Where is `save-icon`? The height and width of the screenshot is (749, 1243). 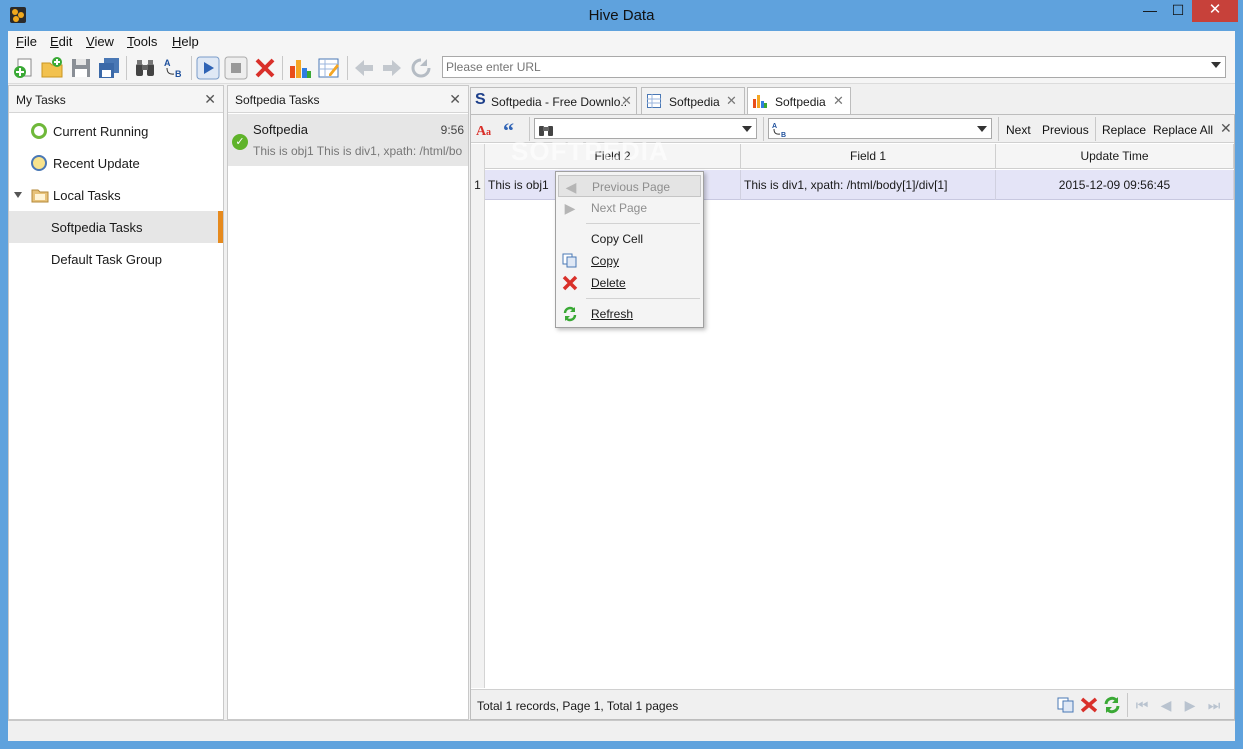
save-icon is located at coordinates (81, 68).